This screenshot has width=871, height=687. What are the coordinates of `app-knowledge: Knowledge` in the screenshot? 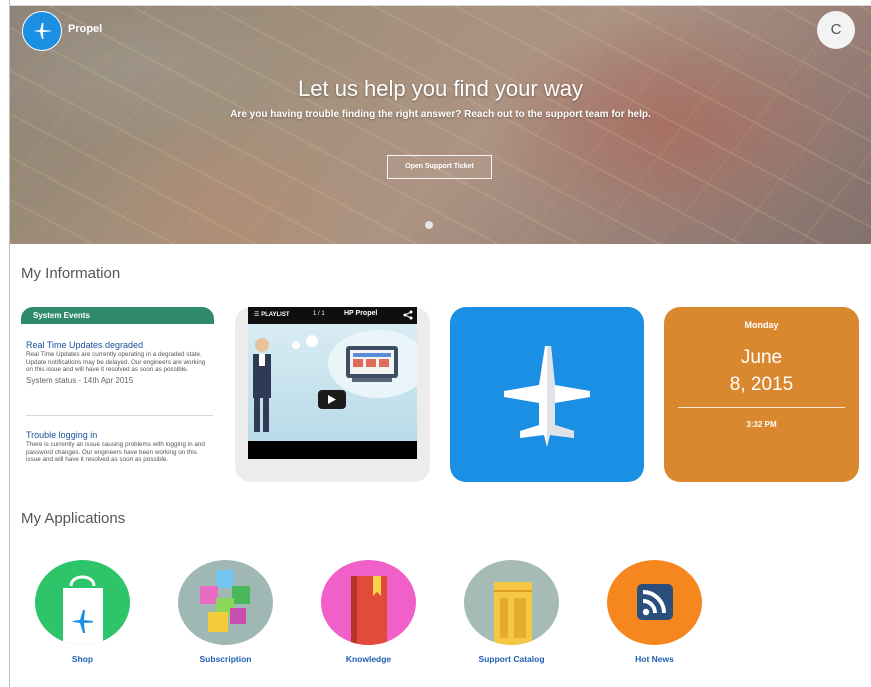 It's located at (361, 615).